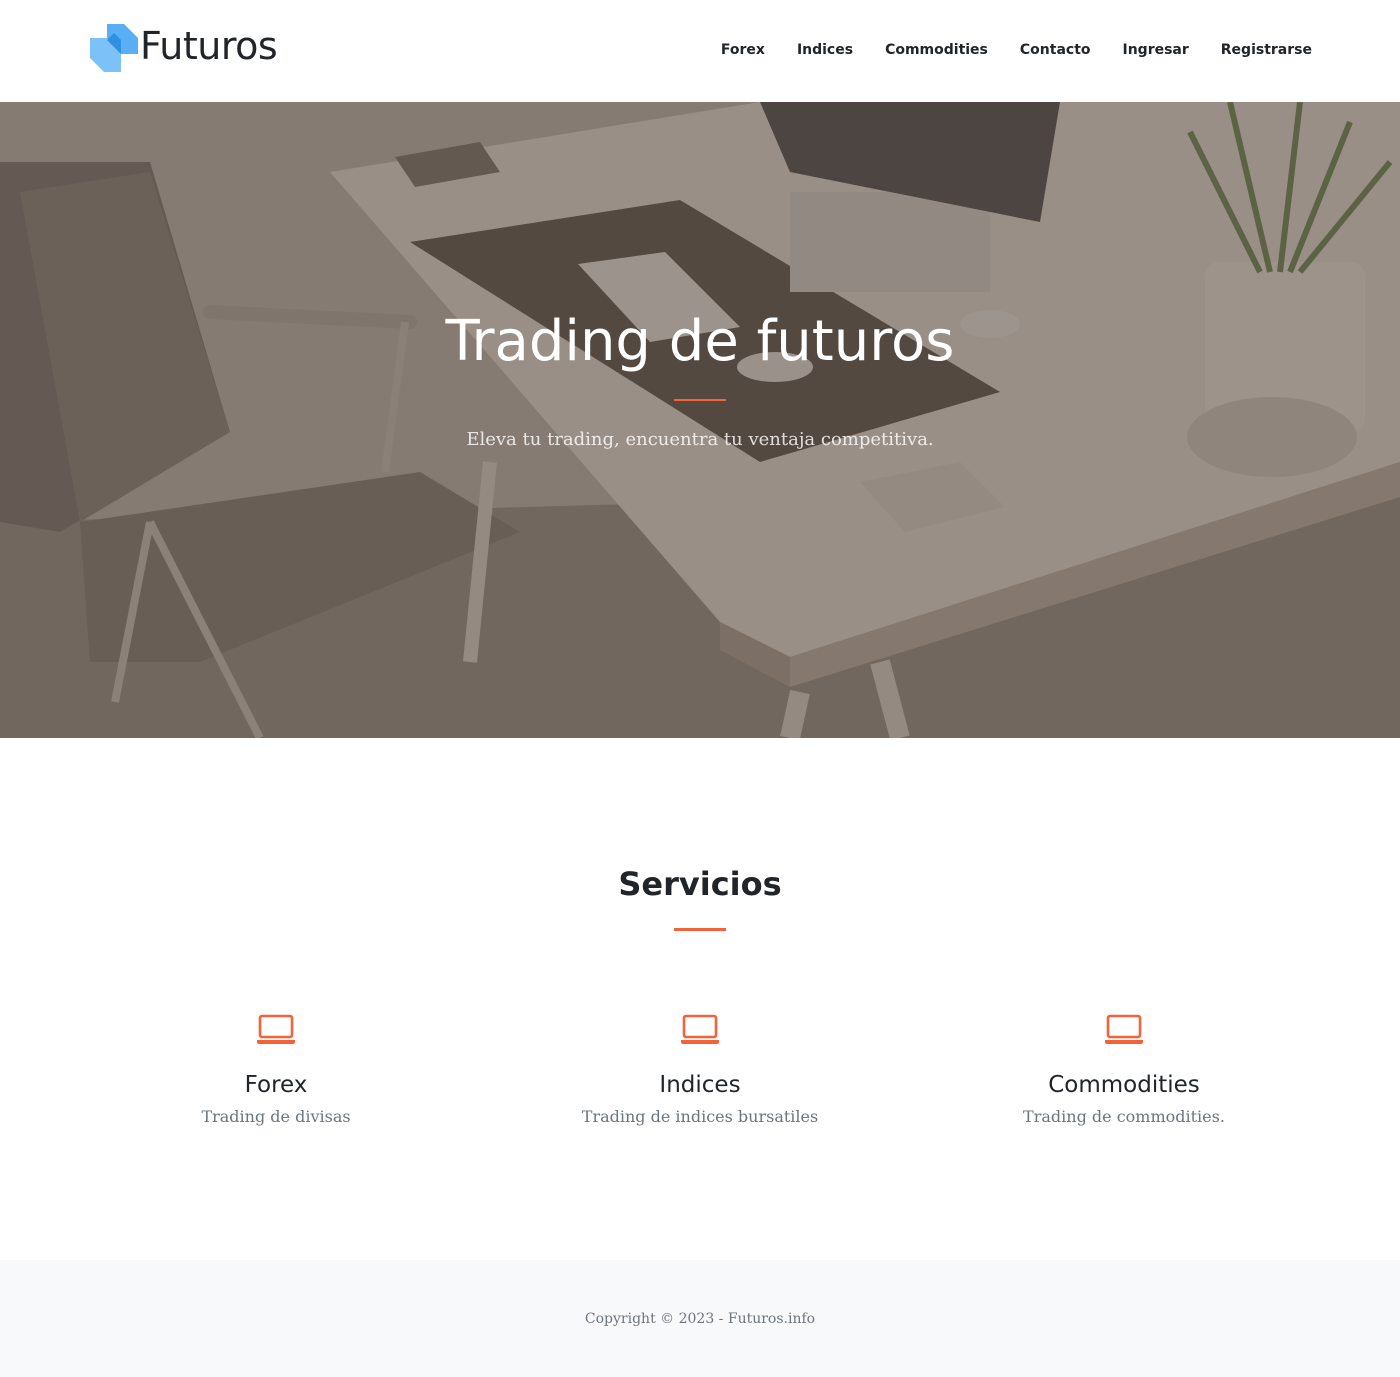 Image resolution: width=1400 pixels, height=1377 pixels. I want to click on service-title: Indices, so click(700, 1085).